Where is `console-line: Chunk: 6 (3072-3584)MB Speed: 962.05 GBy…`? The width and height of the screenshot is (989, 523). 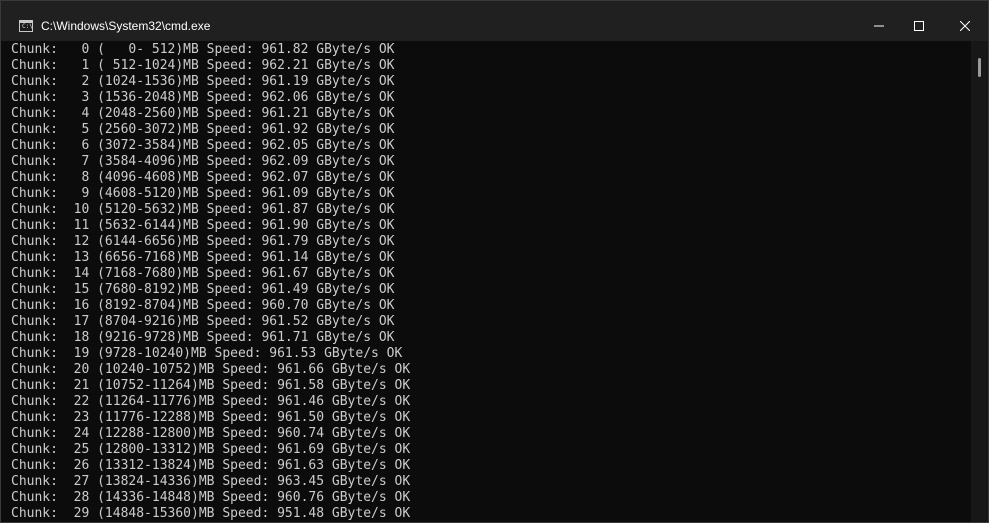 console-line: Chunk: 6 (3072-3584)MB Speed: 962.05 GBy… is located at coordinates (203, 145).